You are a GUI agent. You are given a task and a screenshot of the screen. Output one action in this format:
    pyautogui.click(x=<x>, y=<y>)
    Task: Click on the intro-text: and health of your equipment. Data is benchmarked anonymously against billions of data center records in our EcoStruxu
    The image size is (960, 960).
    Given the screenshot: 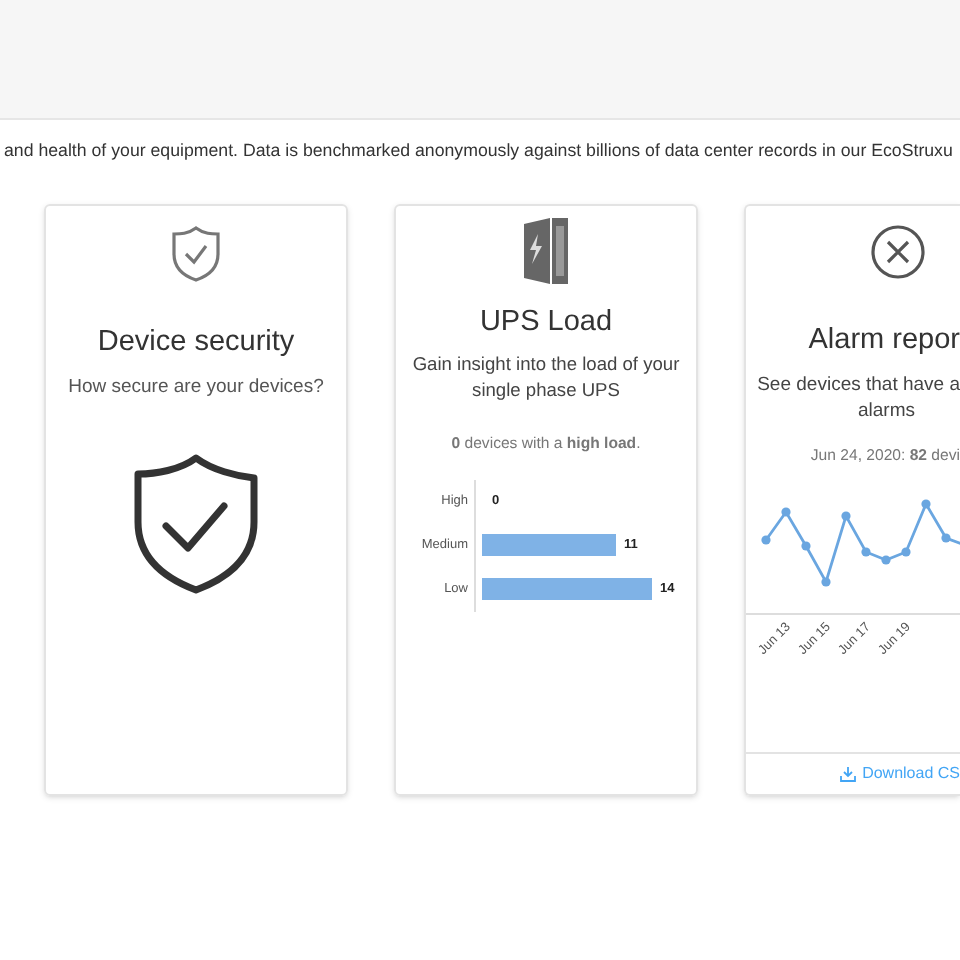 What is the action you would take?
    pyautogui.click(x=478, y=151)
    